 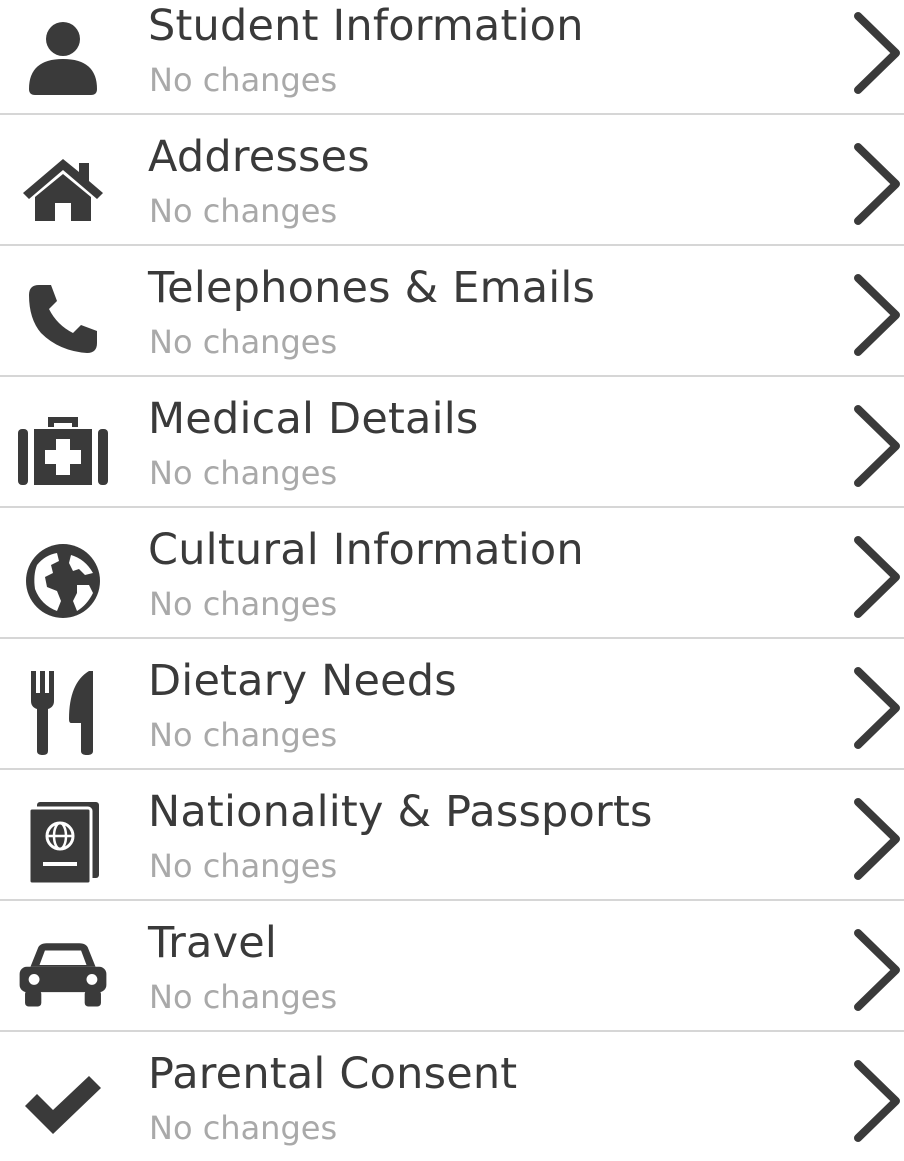 I want to click on car-icon, so click(x=63, y=974).